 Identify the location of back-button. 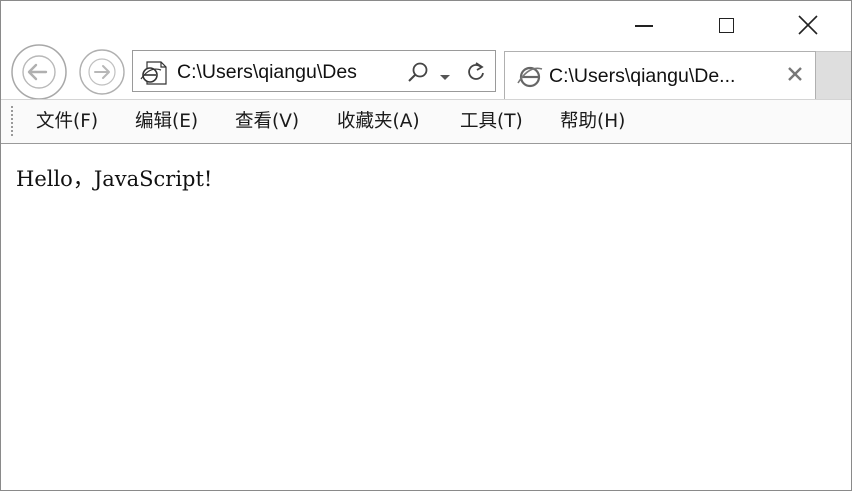
(39, 74).